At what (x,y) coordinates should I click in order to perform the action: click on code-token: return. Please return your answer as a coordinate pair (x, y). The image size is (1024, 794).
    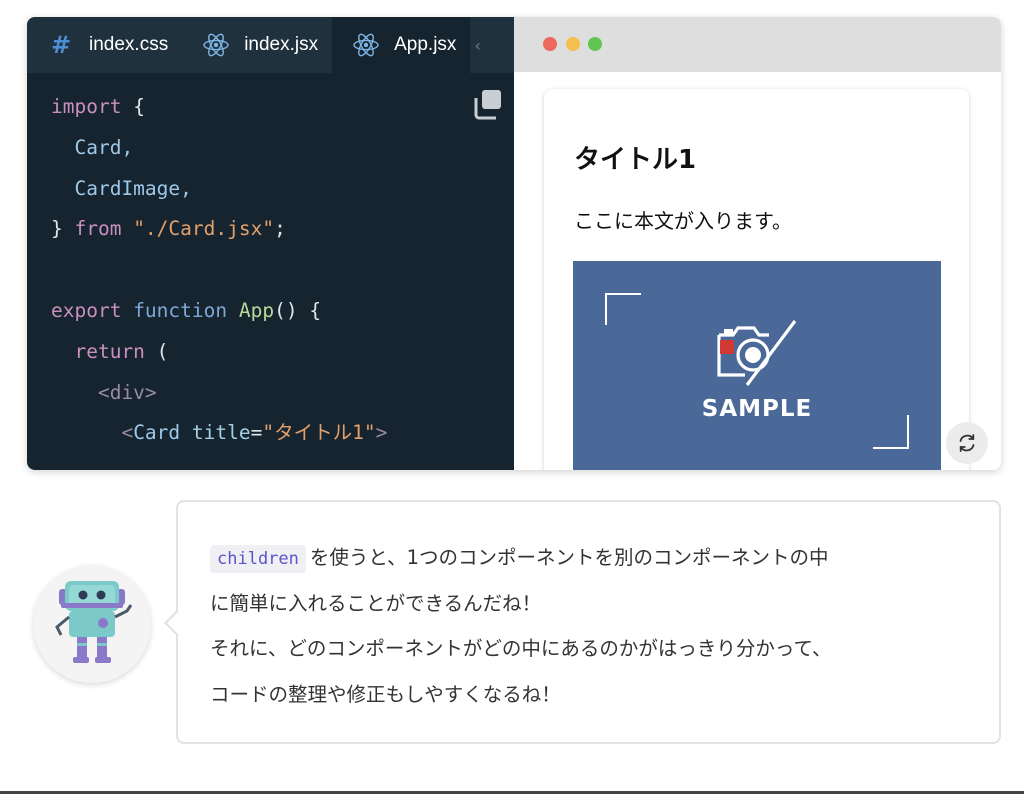
    Looking at the image, I should click on (98, 351).